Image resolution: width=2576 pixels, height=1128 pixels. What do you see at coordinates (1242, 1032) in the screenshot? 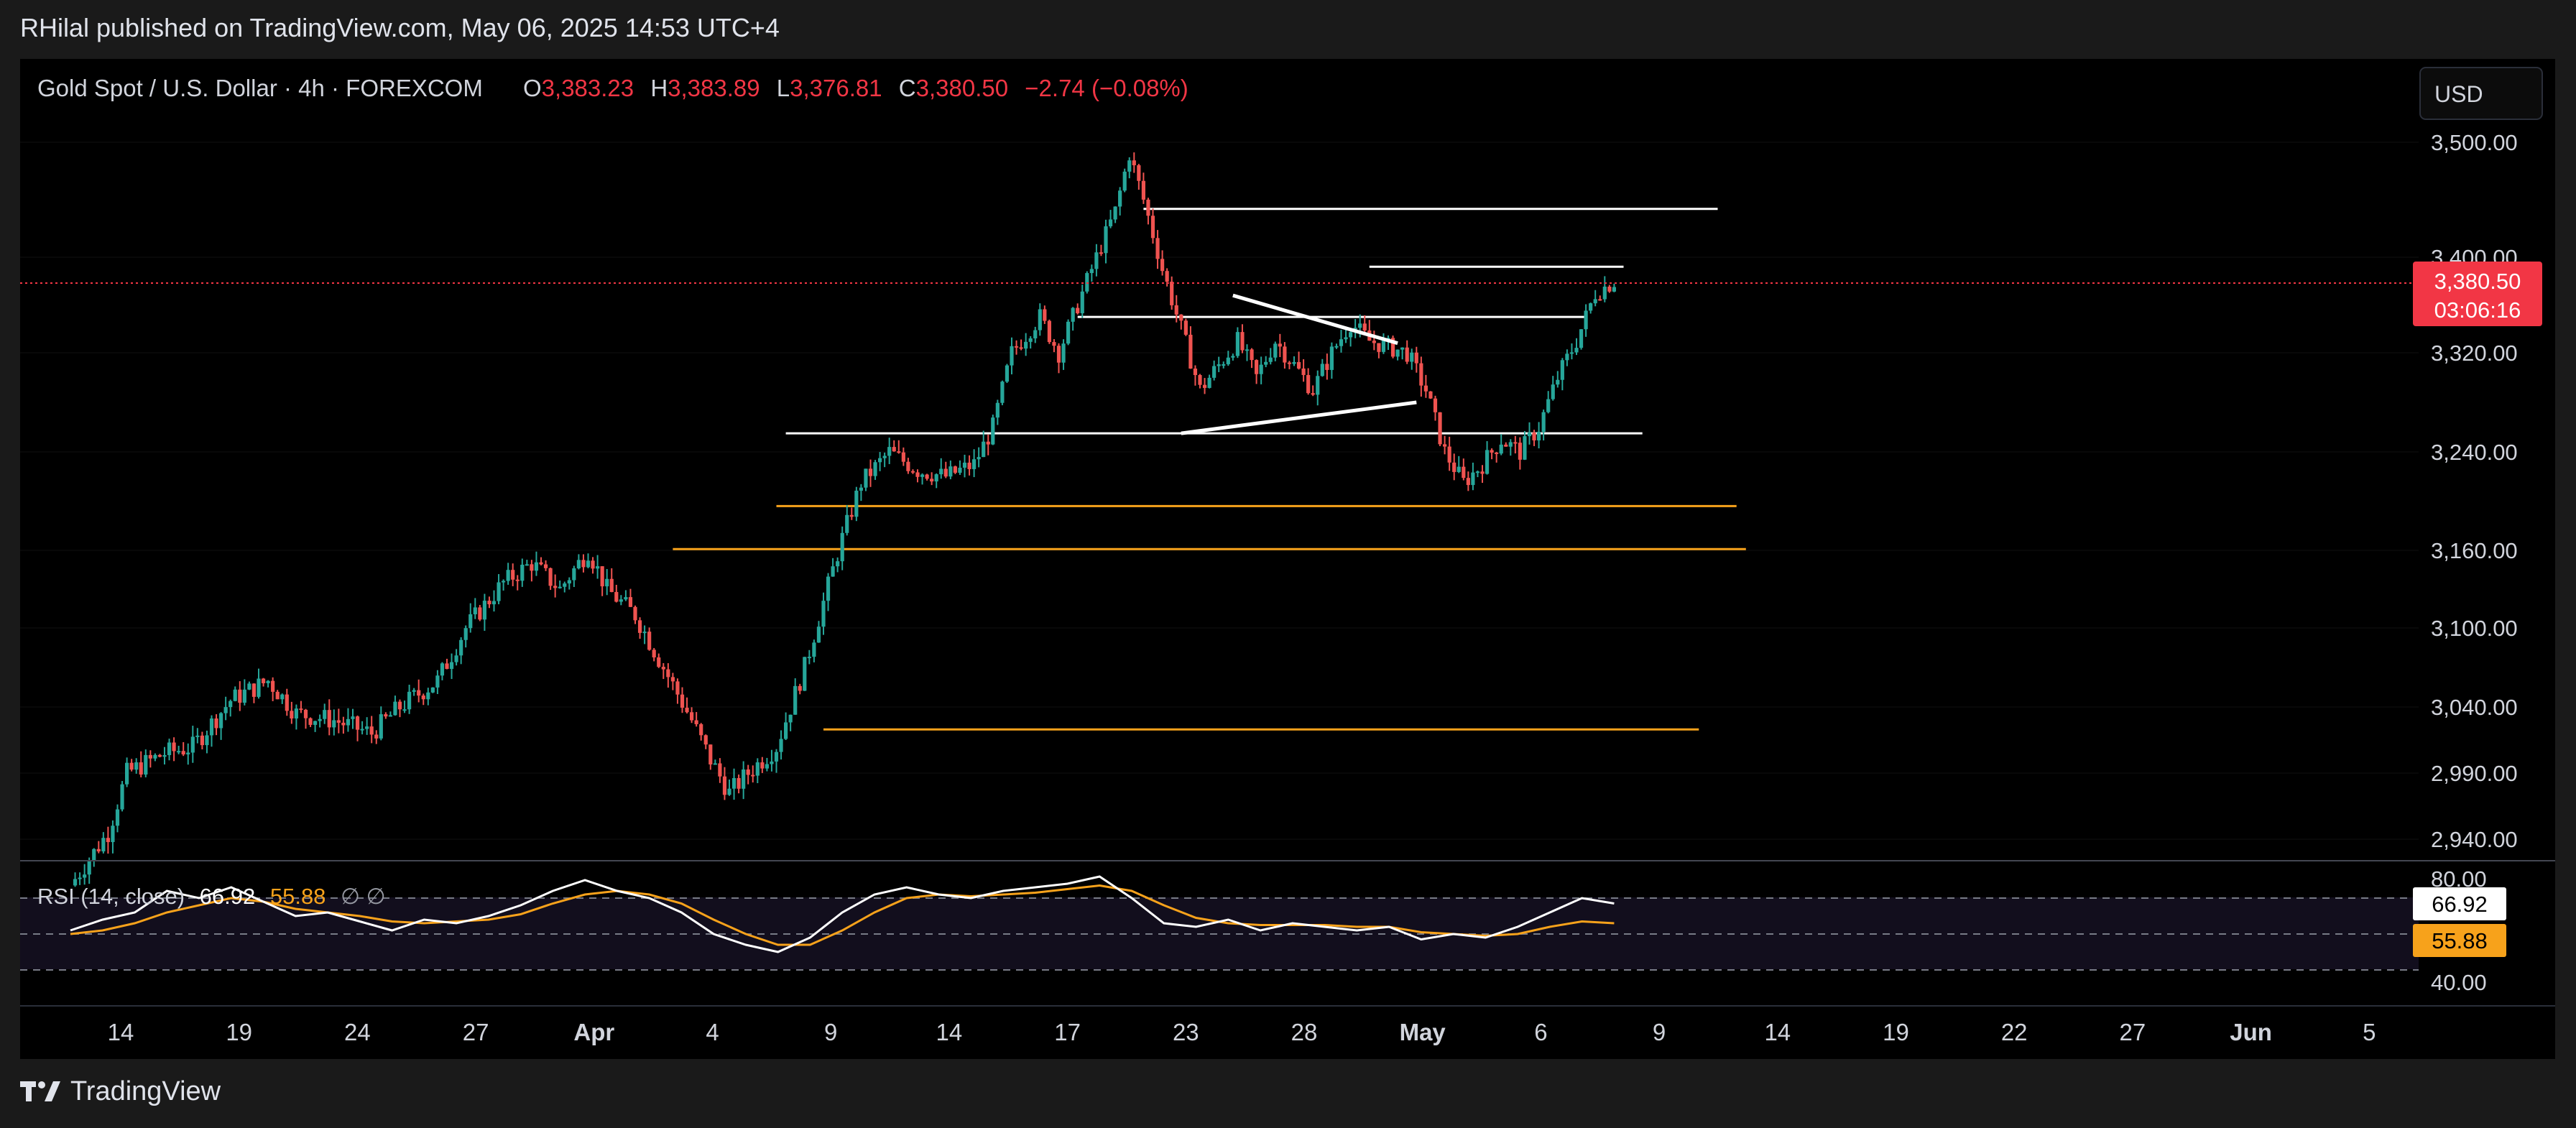
I see `time-axis: 14 19 24 27 Apr 4 9 14 17 23 28 May 6 9 14 19 22 27 Jun 5` at bounding box center [1242, 1032].